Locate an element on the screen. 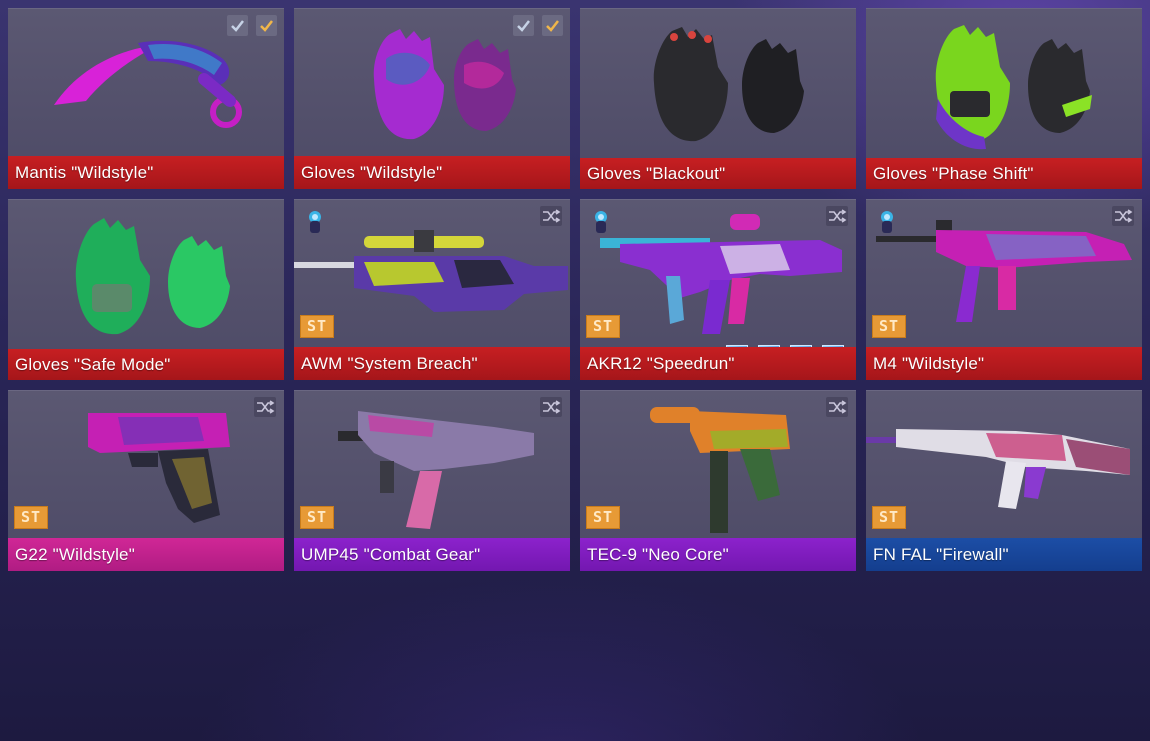  g22-pistol-image is located at coordinates (159, 468).